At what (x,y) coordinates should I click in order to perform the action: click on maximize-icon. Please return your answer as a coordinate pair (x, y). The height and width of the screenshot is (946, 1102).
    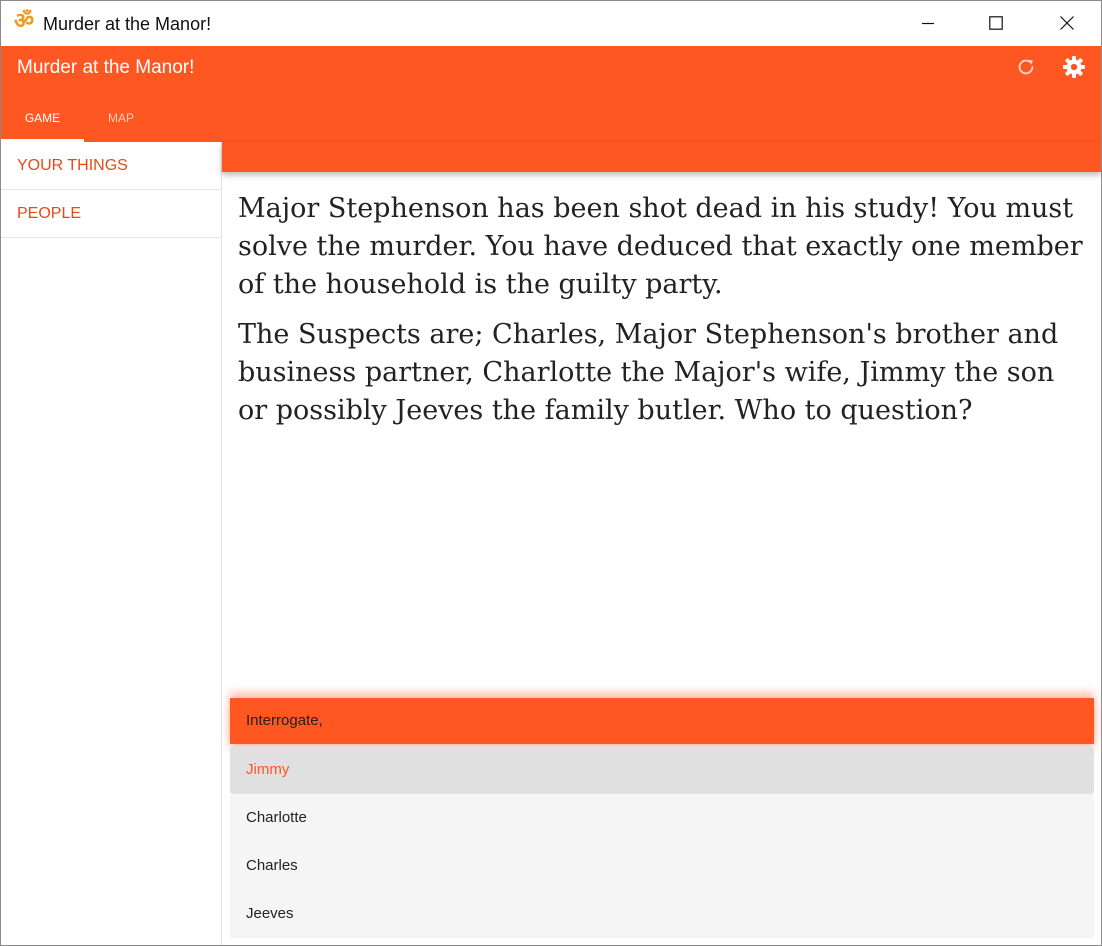
    Looking at the image, I should click on (996, 23).